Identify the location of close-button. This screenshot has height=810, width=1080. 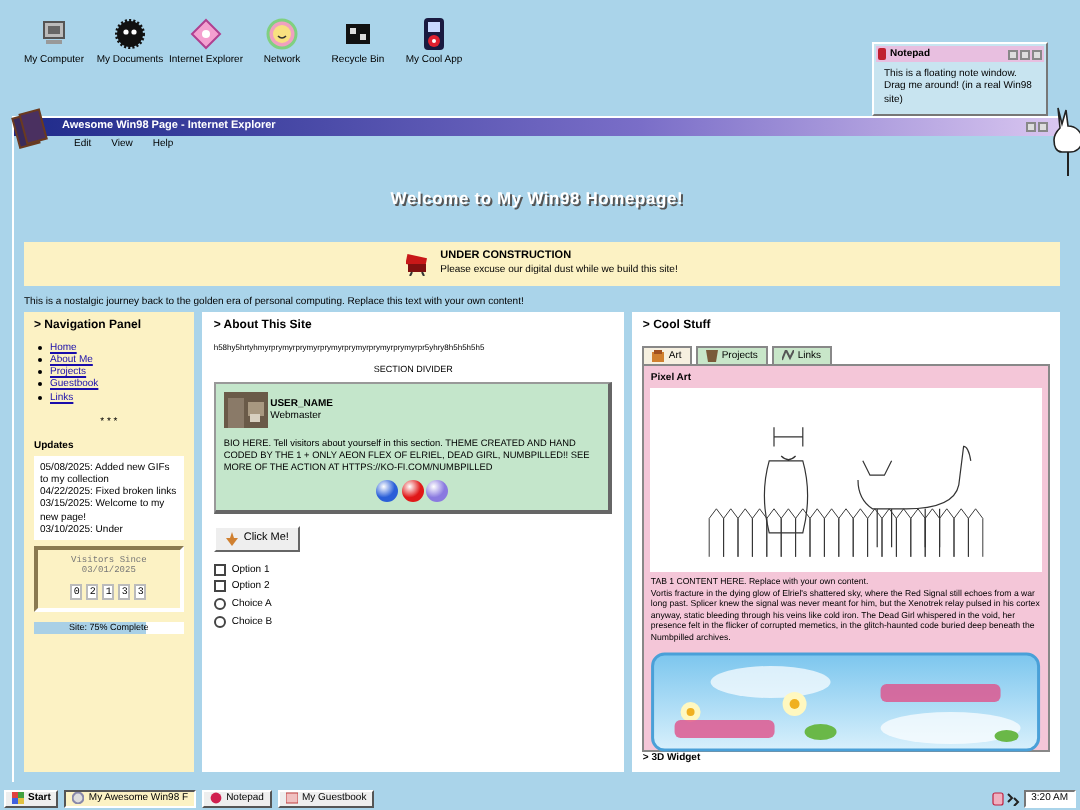
(1037, 54).